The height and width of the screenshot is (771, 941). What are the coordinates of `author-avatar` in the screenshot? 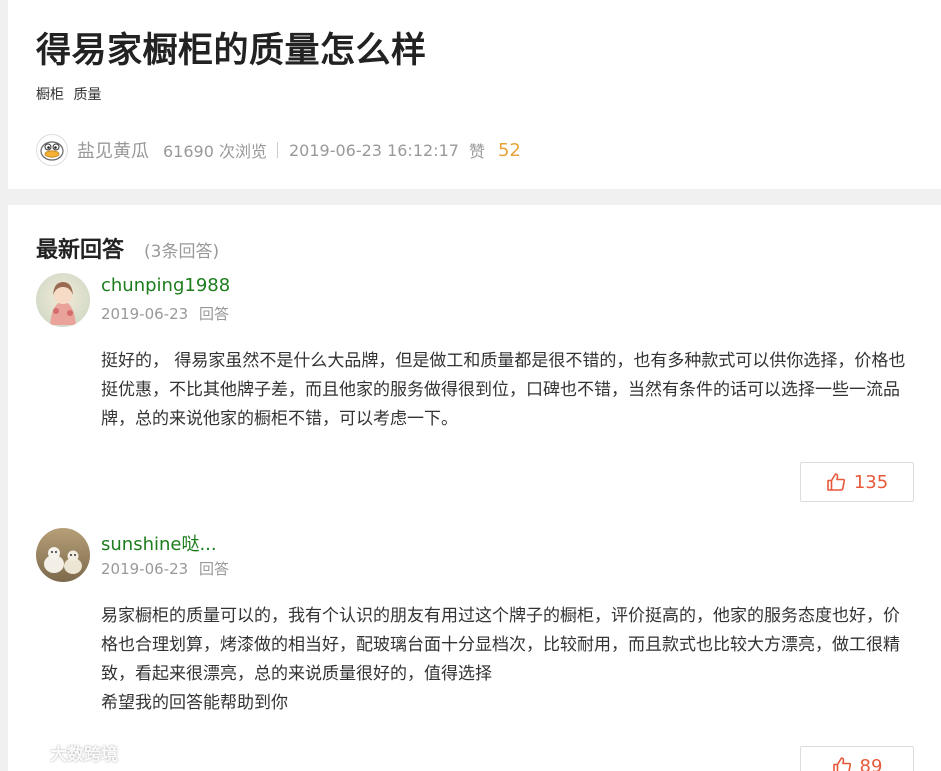 It's located at (52, 150).